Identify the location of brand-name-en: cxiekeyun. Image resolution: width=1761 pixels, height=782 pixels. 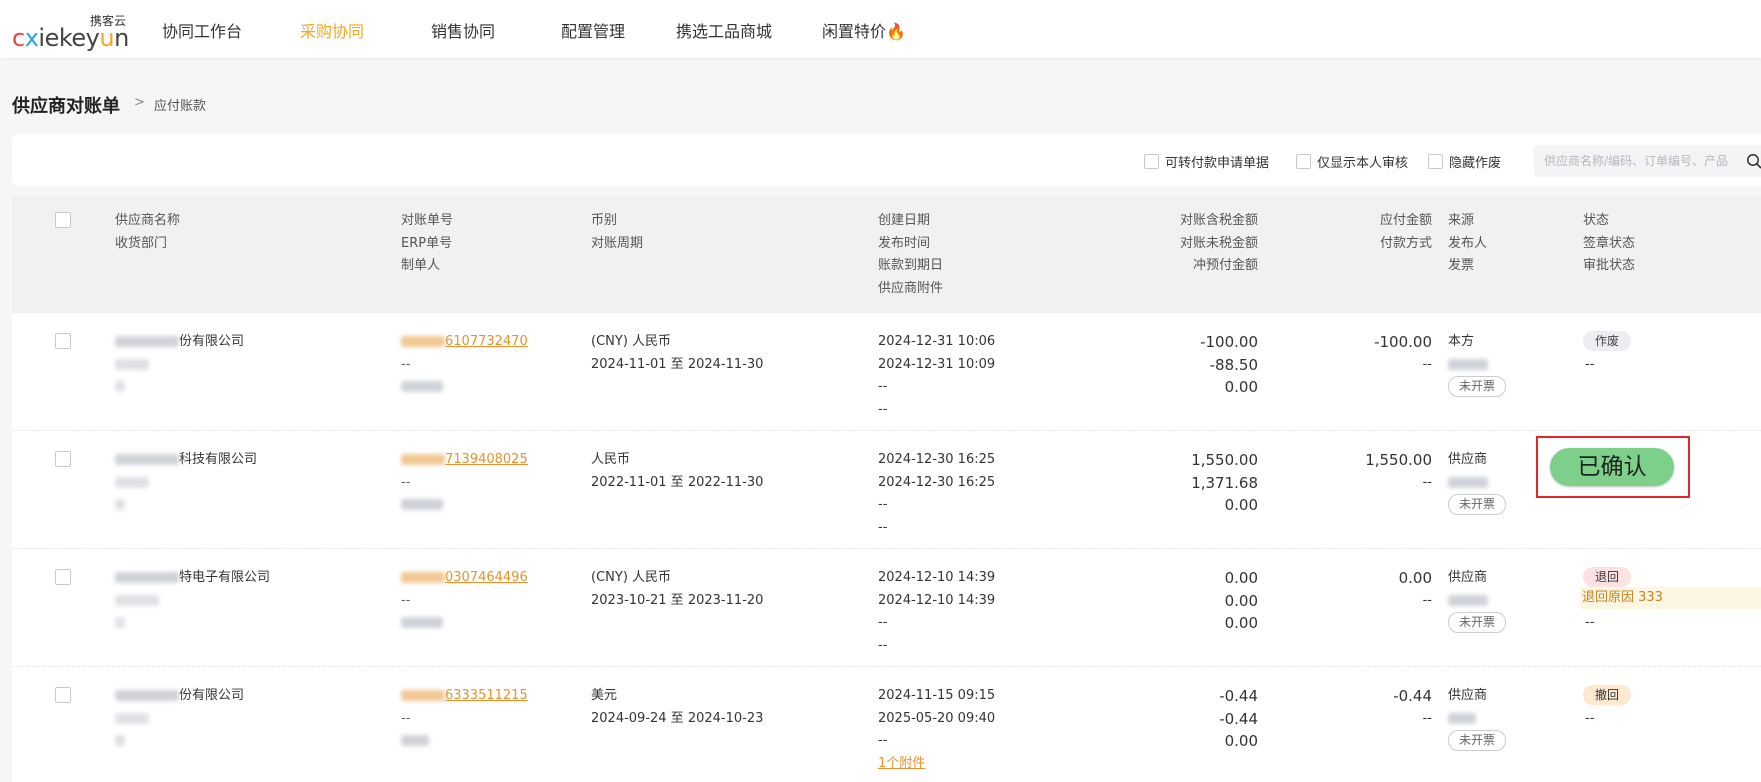
(70, 38).